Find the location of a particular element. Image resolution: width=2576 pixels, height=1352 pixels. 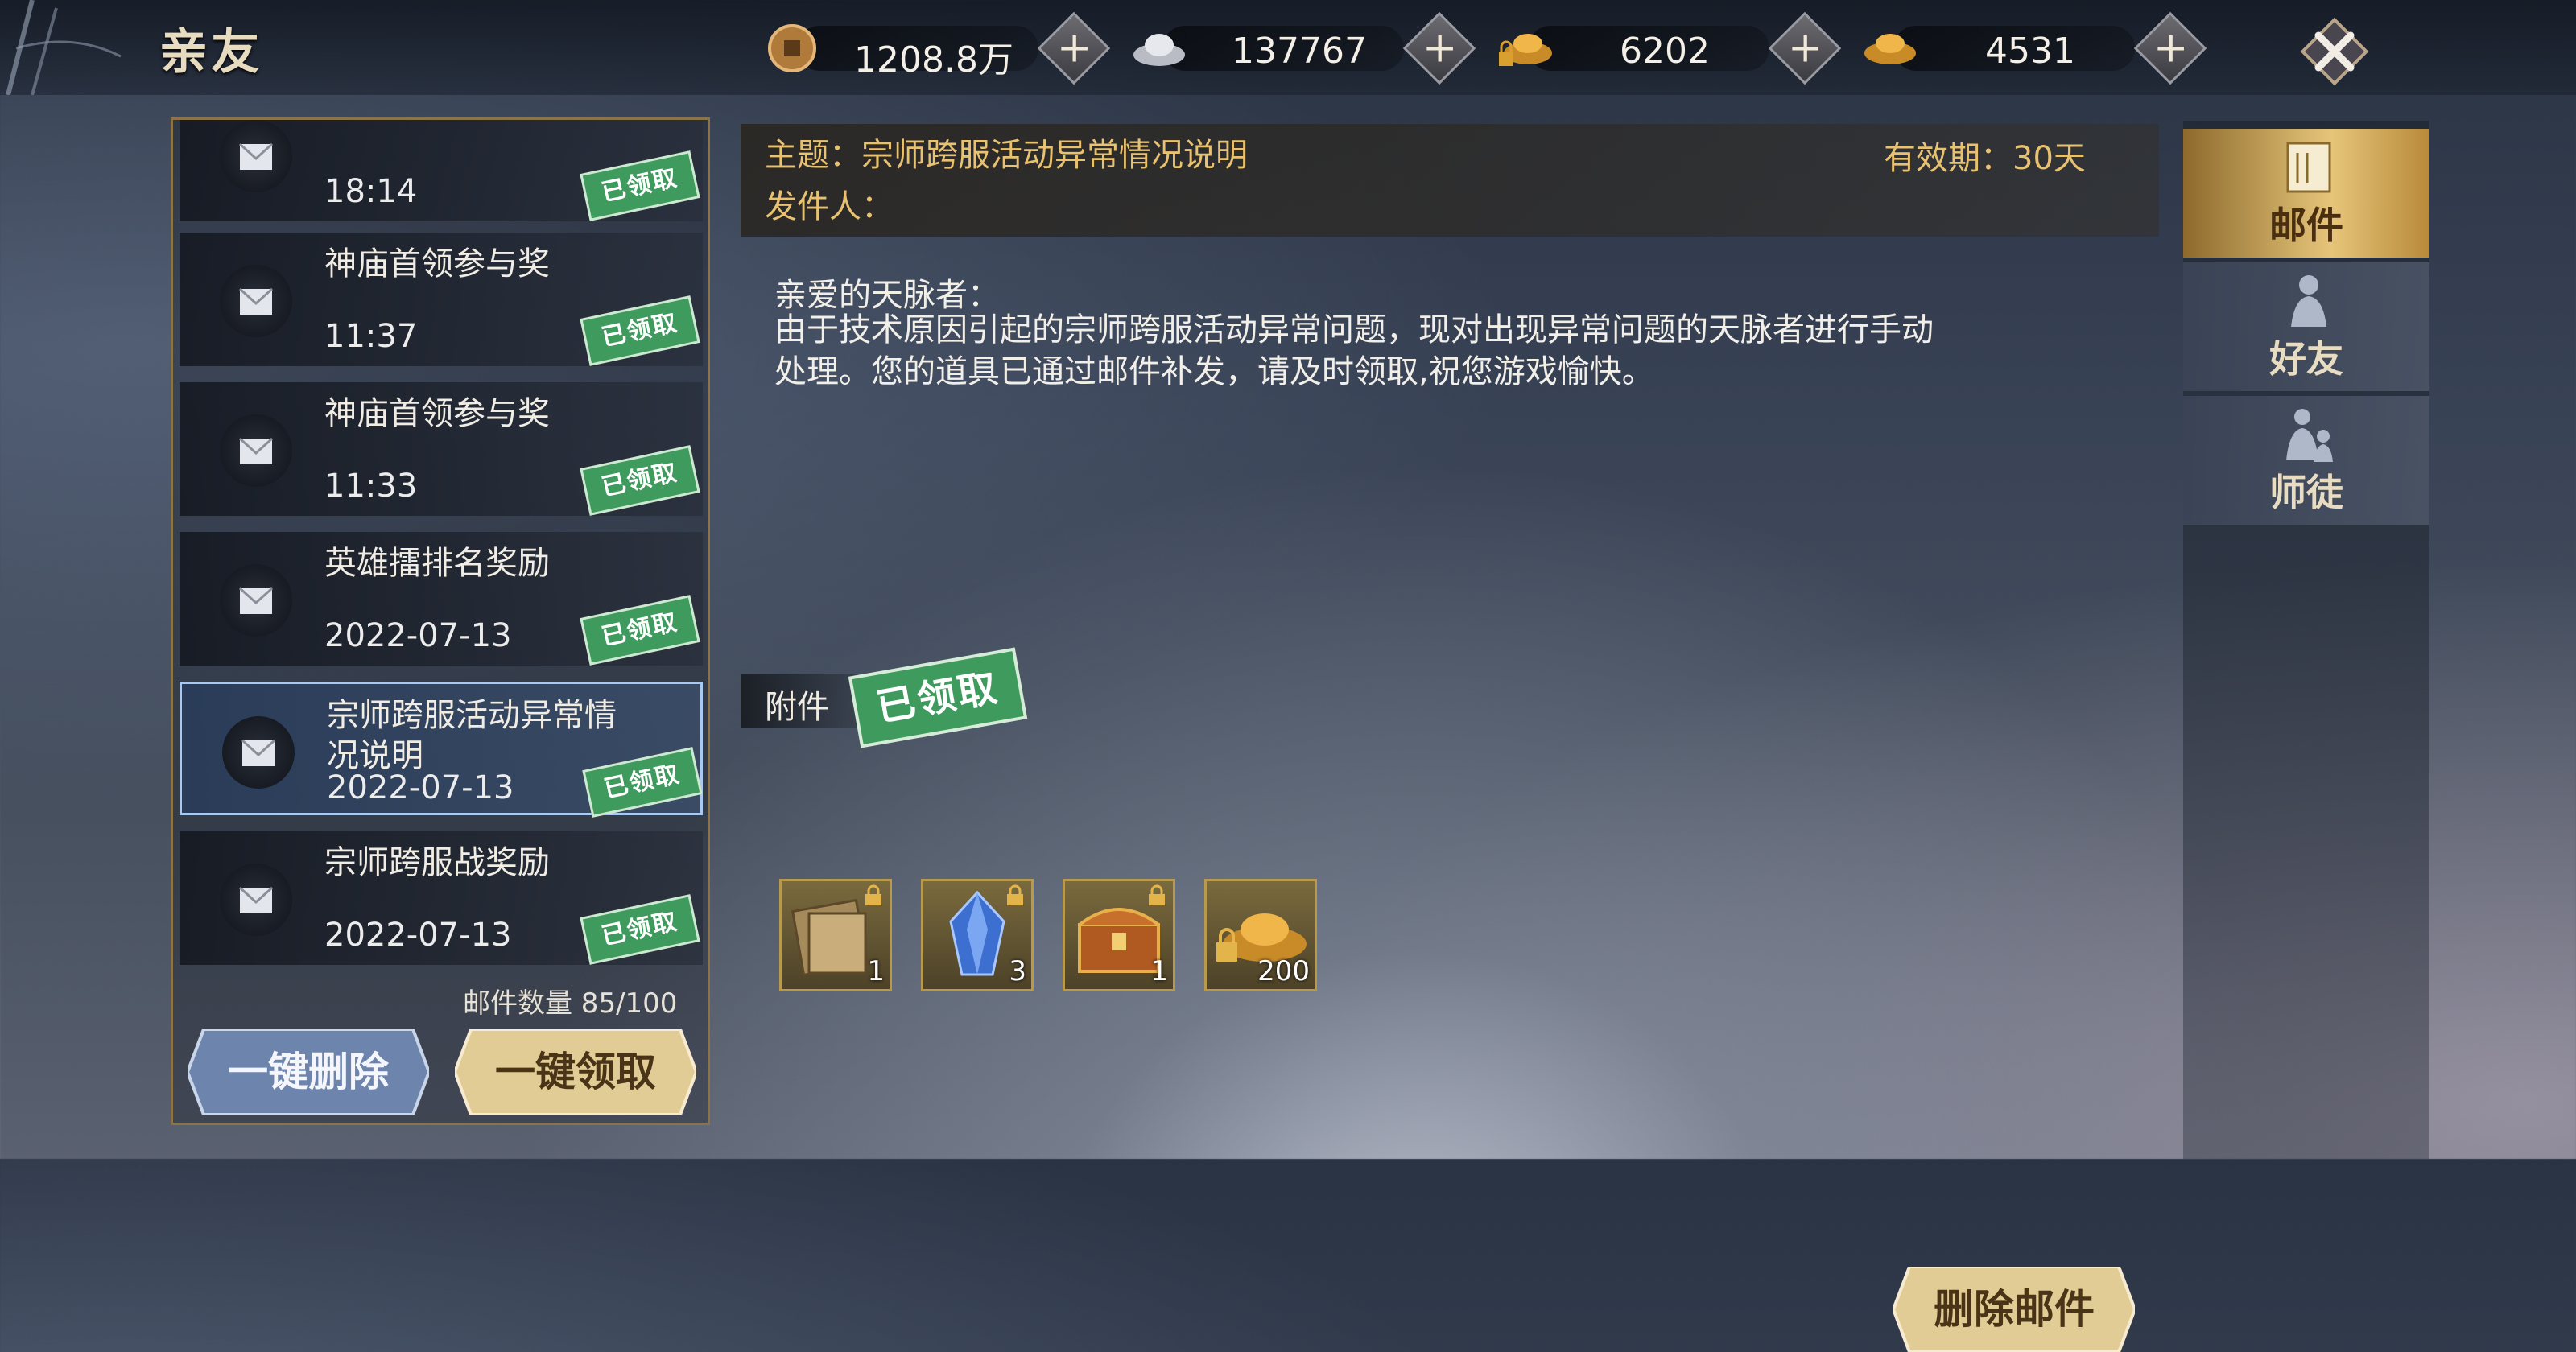

tab-mail: 邮件 is located at coordinates (2306, 193).